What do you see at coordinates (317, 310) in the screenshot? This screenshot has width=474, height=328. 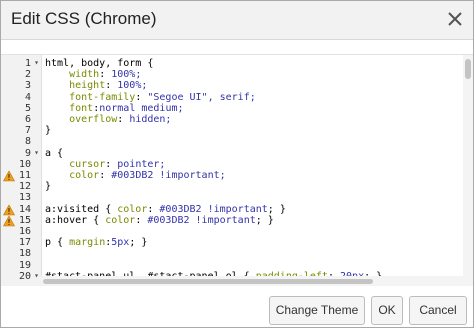 I see `change-theme-button: Change Theme` at bounding box center [317, 310].